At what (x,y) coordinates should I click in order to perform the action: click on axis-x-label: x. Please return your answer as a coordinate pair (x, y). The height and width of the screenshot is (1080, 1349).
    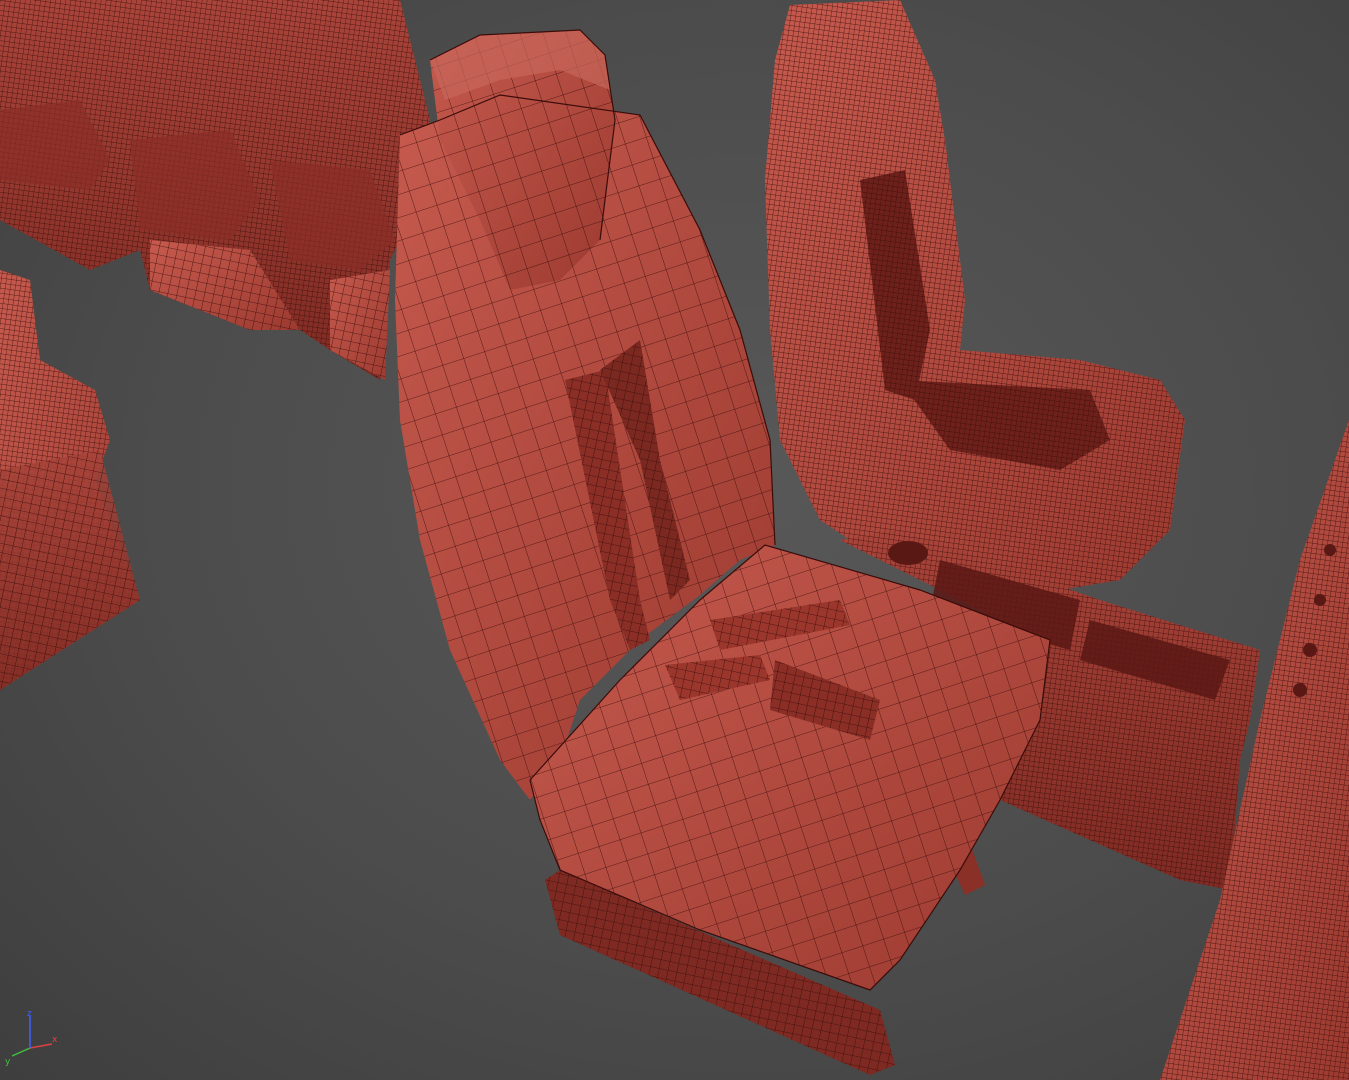
    Looking at the image, I should click on (55, 1040).